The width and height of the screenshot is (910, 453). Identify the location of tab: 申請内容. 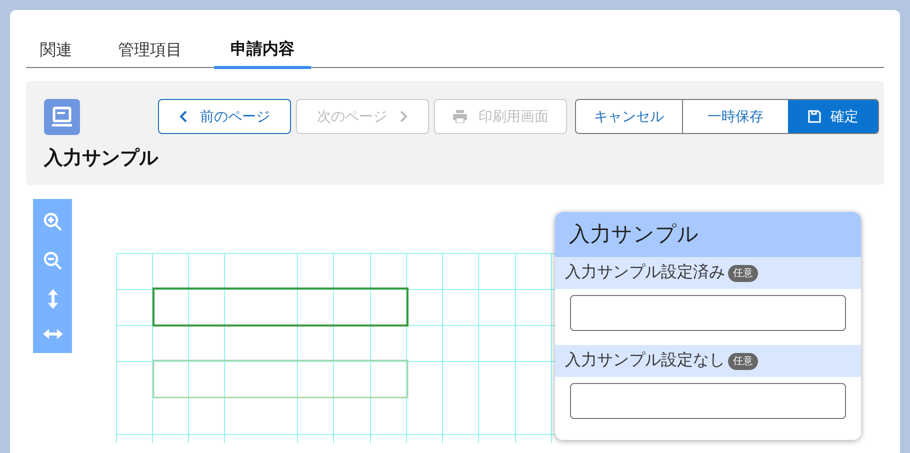
(262, 51).